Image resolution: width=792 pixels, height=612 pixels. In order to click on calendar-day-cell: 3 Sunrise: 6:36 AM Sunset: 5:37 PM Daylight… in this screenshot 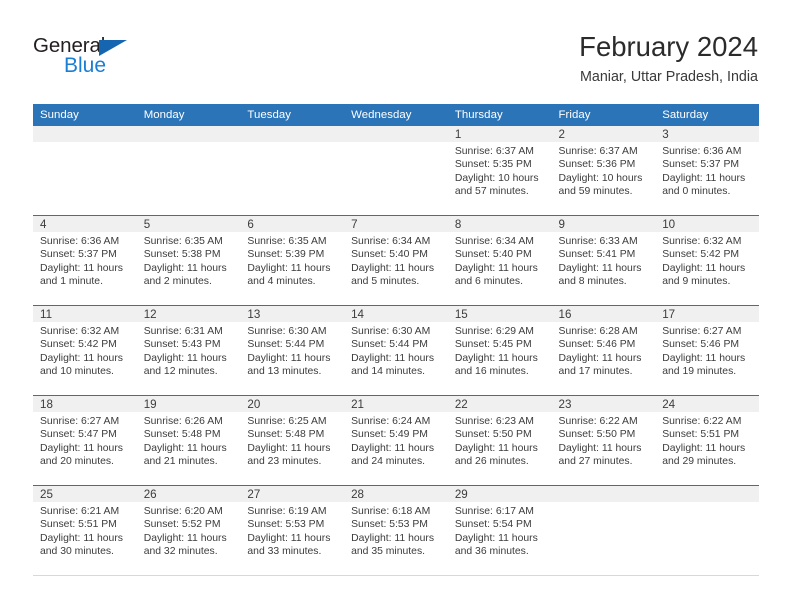, I will do `click(707, 171)`.